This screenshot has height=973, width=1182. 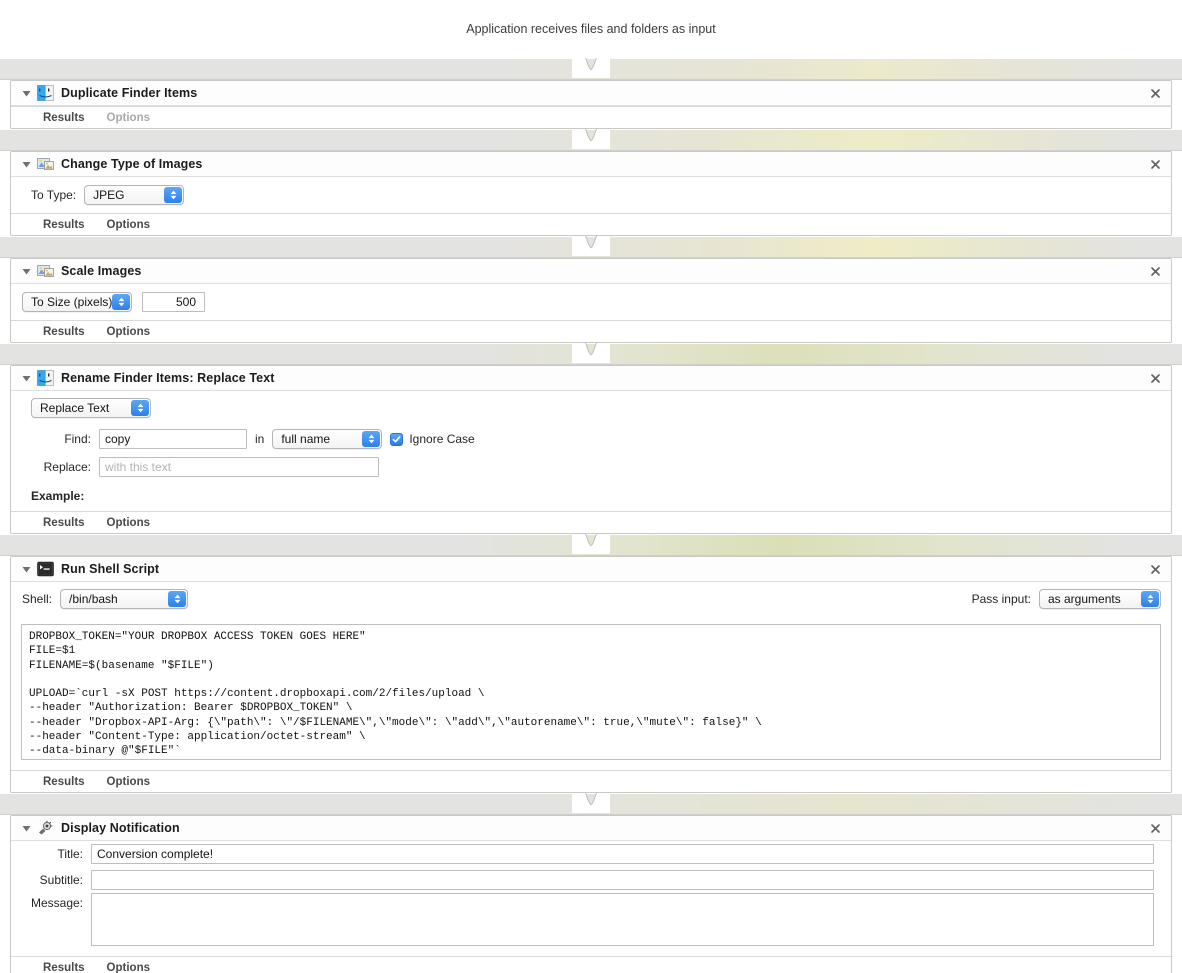 I want to click on action-header: Change Type of Images, so click(x=591, y=164).